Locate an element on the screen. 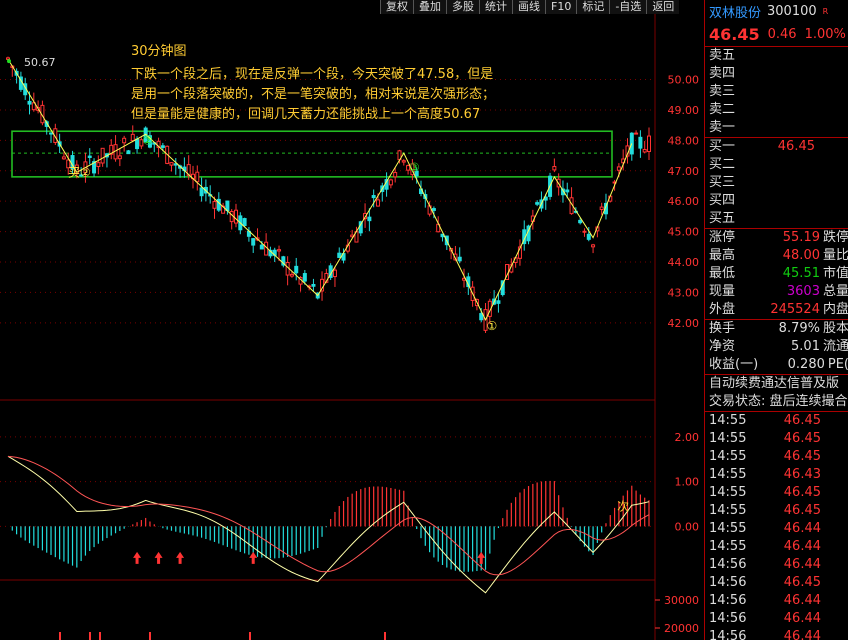 This screenshot has height=640, width=848. buy-row: 买二 is located at coordinates (776, 165).